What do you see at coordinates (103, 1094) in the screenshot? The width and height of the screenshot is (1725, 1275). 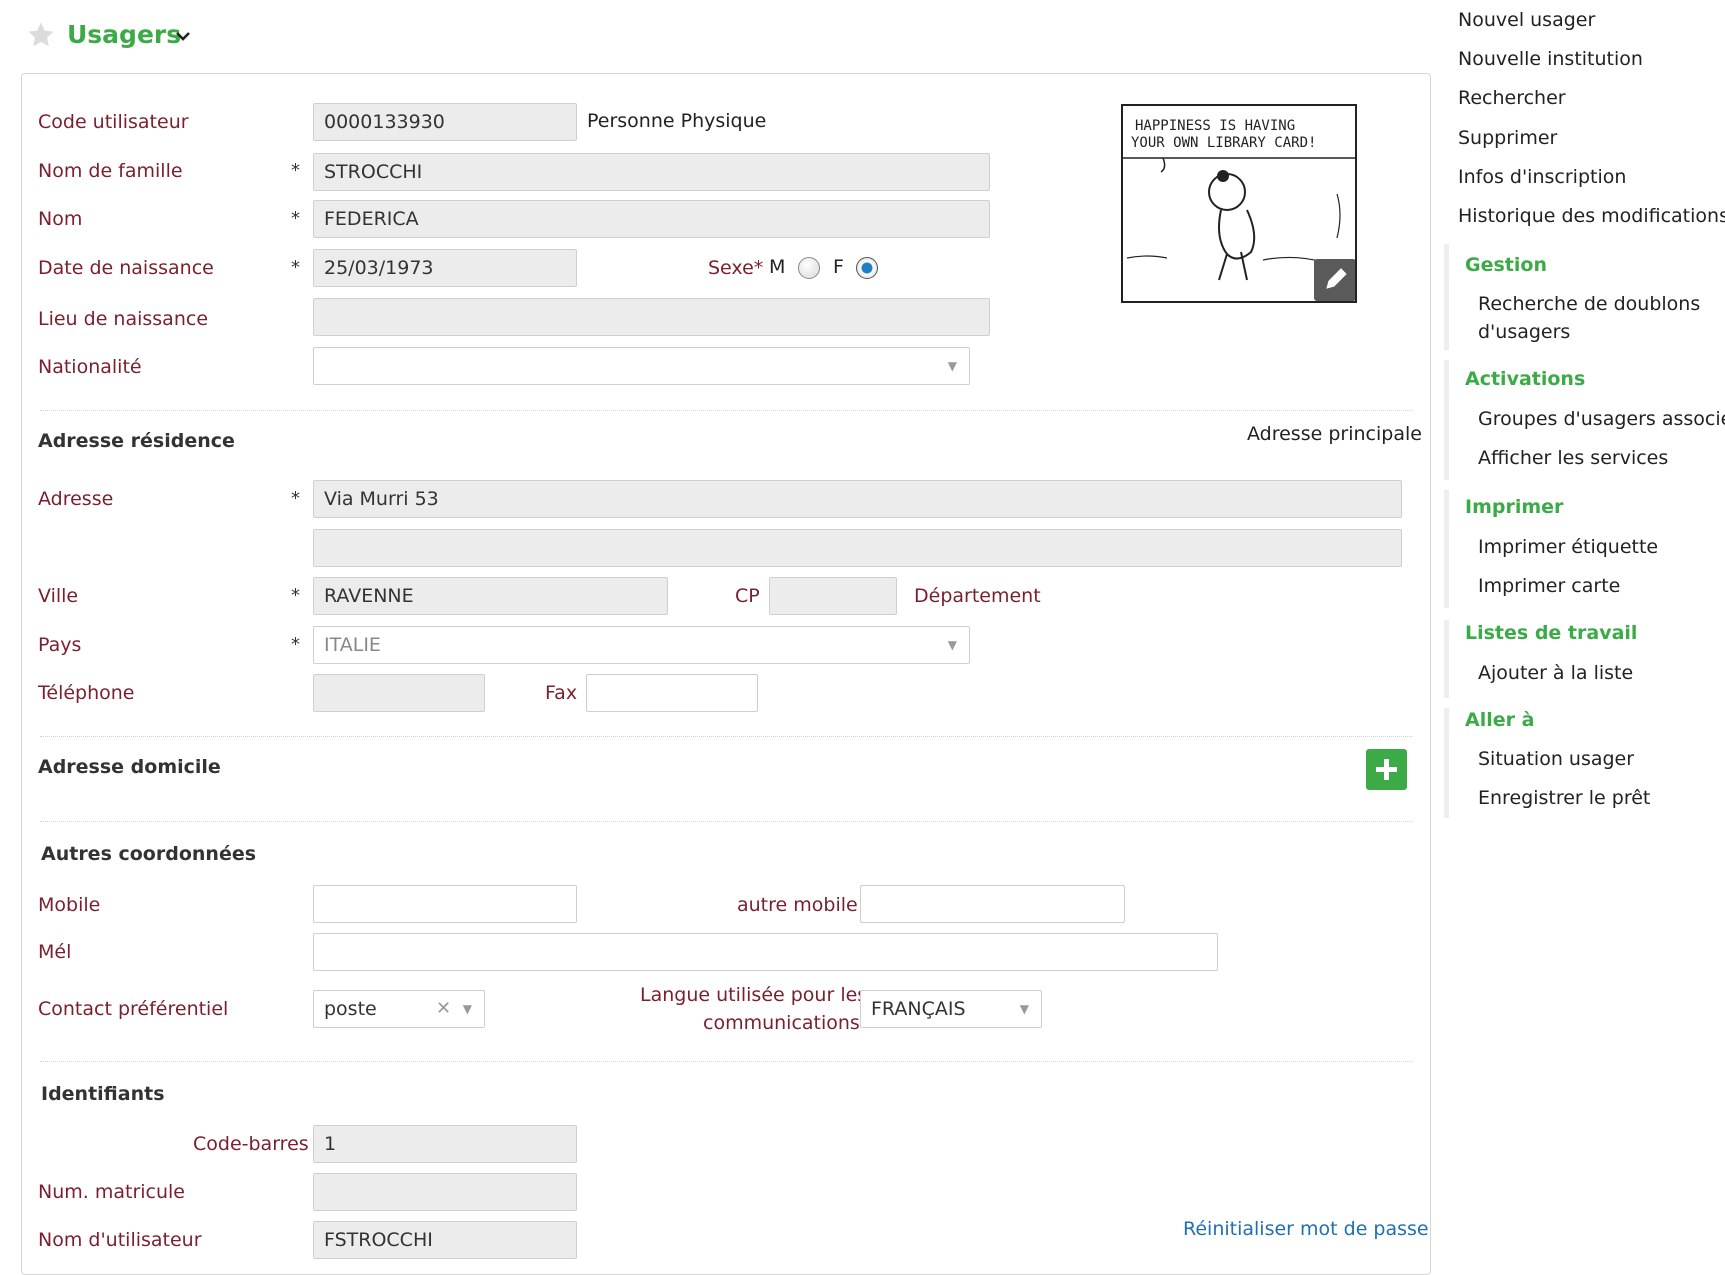 I see `ids-section-title: Identifiants` at bounding box center [103, 1094].